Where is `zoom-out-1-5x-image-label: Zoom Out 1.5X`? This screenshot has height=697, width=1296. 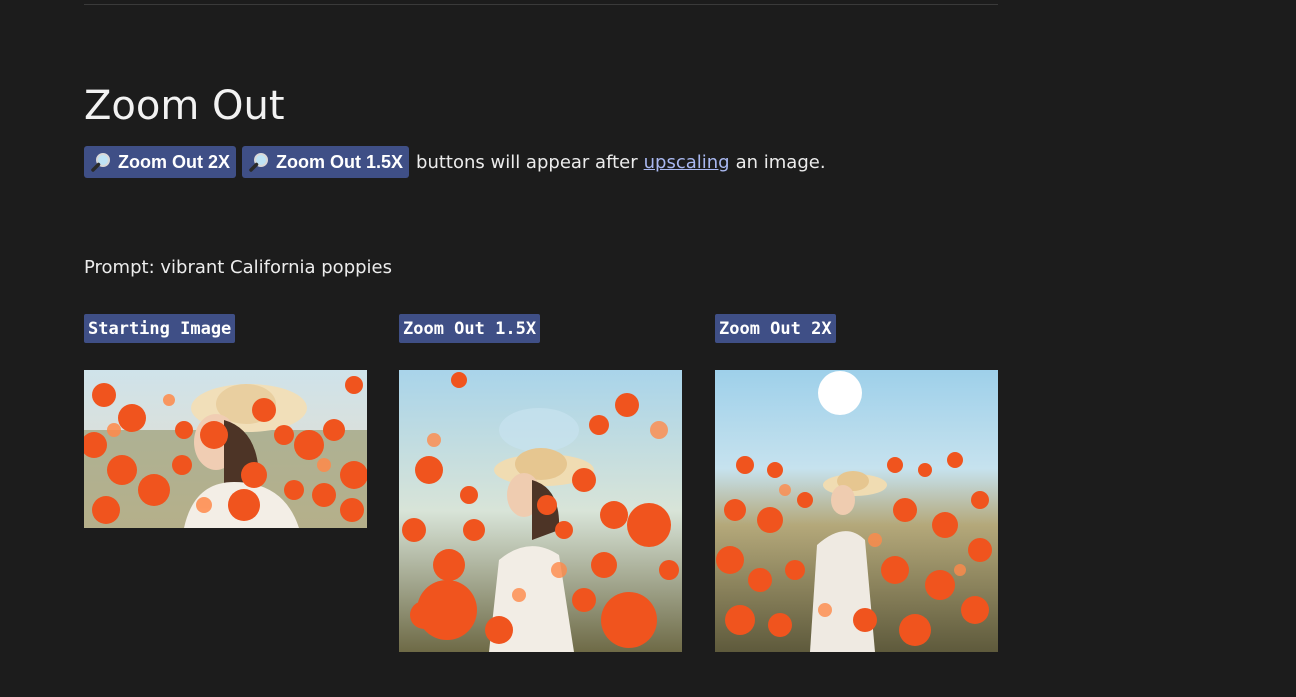 zoom-out-1-5x-image-label: Zoom Out 1.5X is located at coordinates (470, 328).